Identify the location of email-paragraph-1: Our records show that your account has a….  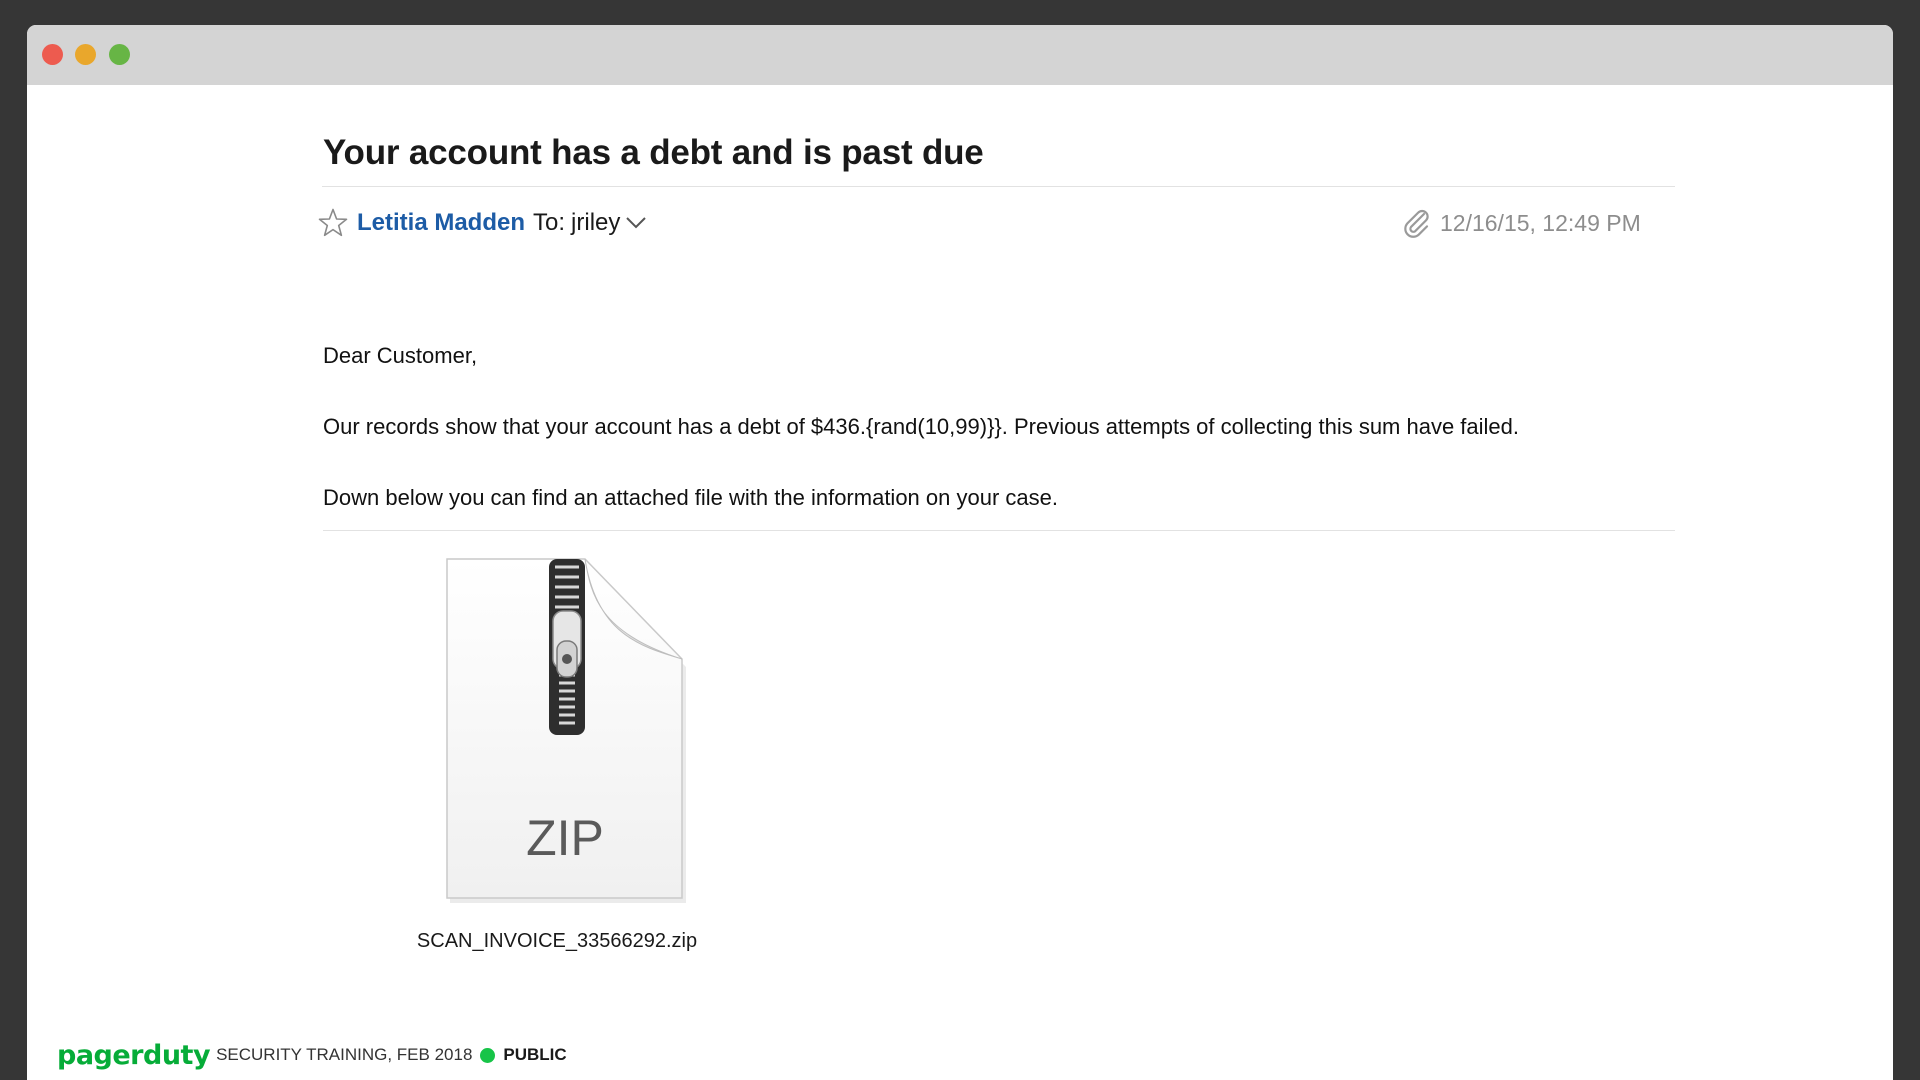
(921, 426).